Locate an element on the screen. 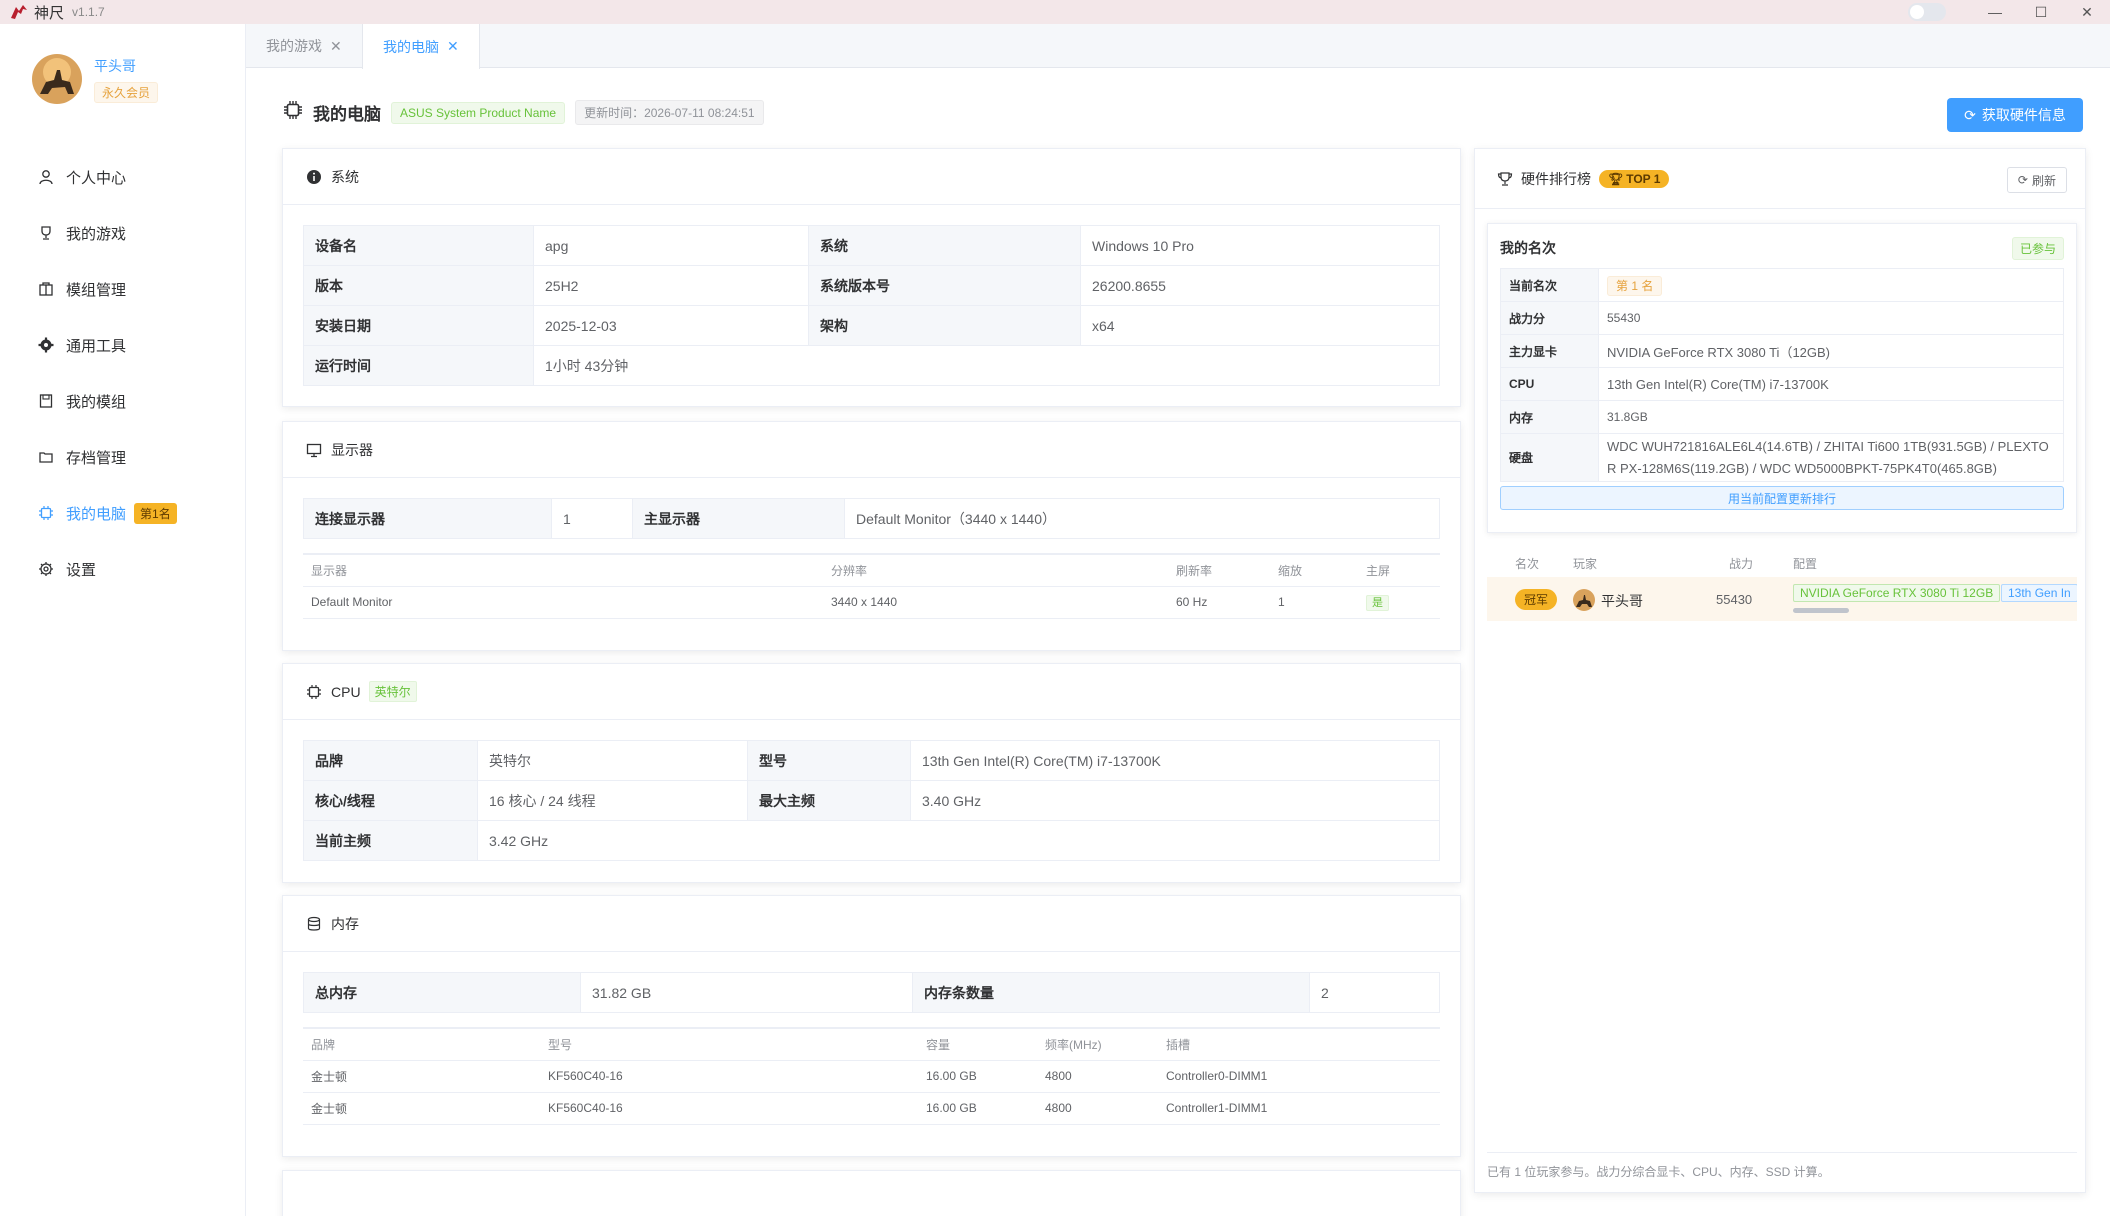  gear-icon is located at coordinates (46, 345).